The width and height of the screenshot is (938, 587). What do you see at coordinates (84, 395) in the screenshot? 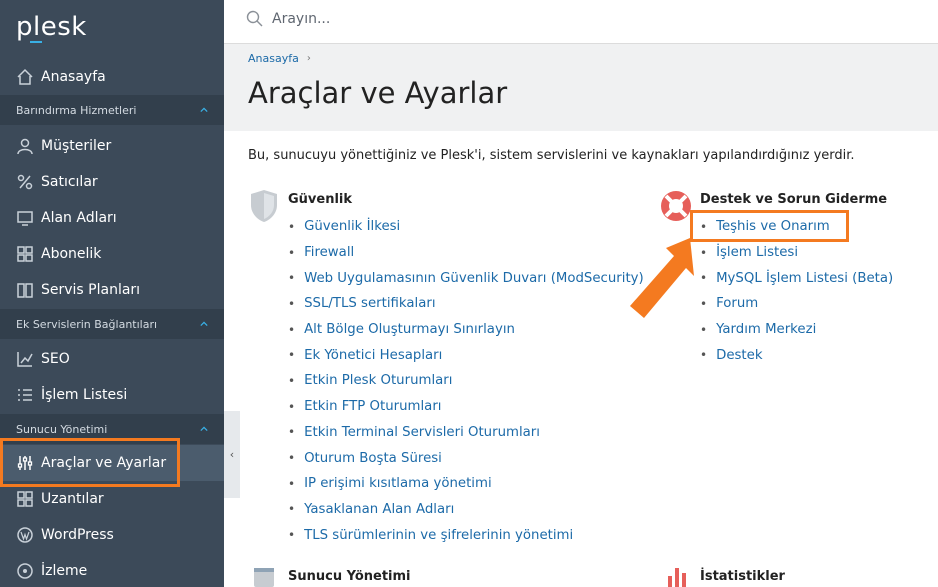
I see `sidebar-item-label: İşlem Listesi` at bounding box center [84, 395].